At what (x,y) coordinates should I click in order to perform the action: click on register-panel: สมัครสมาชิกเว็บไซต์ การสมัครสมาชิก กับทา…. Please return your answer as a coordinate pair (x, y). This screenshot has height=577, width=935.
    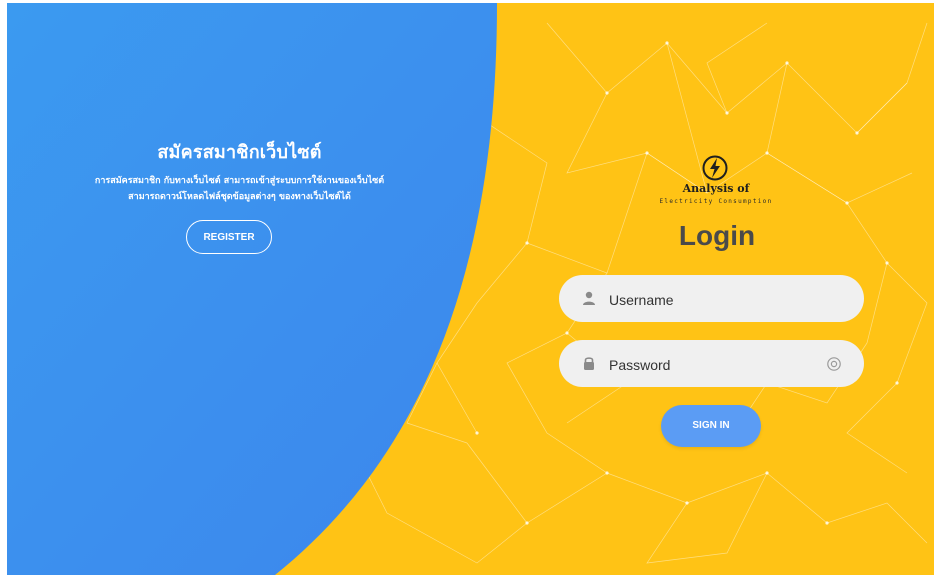
    Looking at the image, I should click on (239, 173).